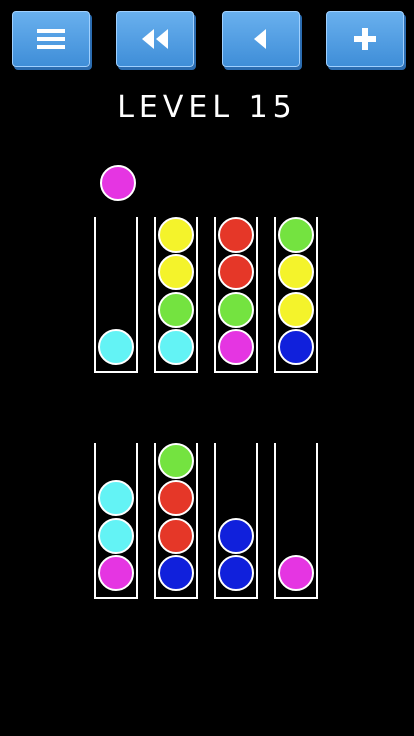 The width and height of the screenshot is (414, 736). I want to click on restart-button, so click(155, 39).